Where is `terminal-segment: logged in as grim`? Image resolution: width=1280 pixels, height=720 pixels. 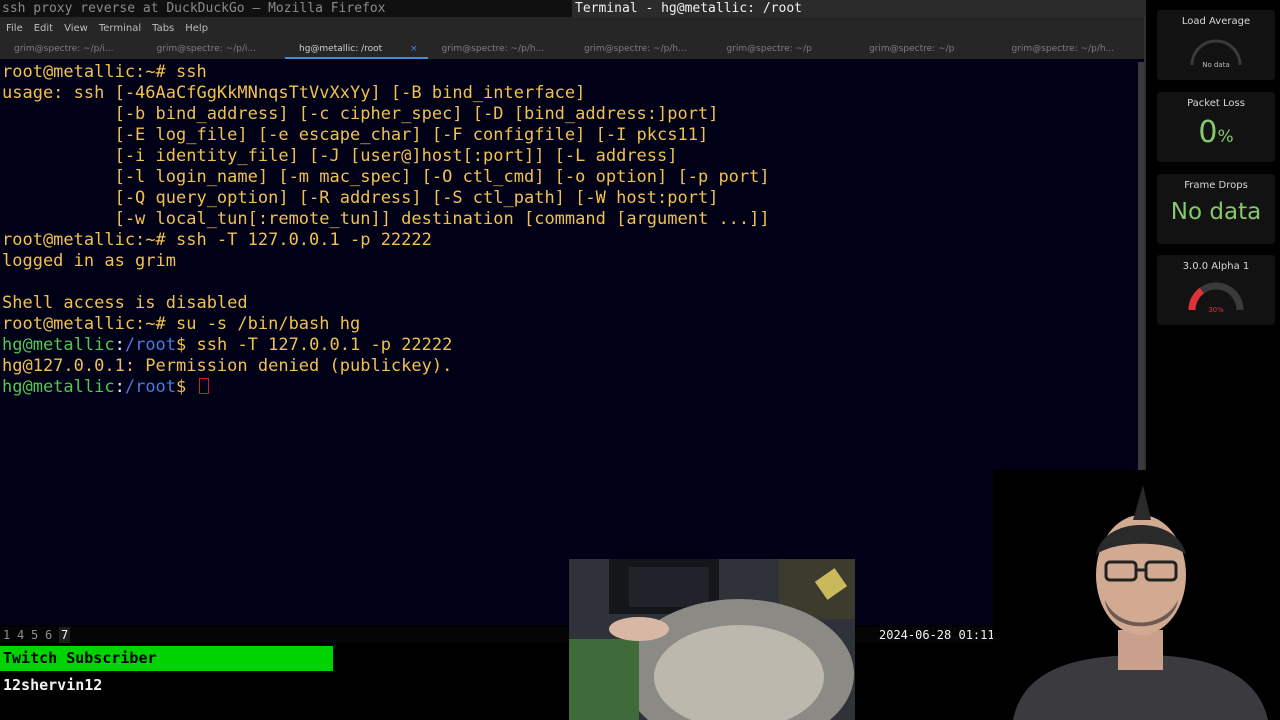
terminal-segment: logged in as grim is located at coordinates (89, 261).